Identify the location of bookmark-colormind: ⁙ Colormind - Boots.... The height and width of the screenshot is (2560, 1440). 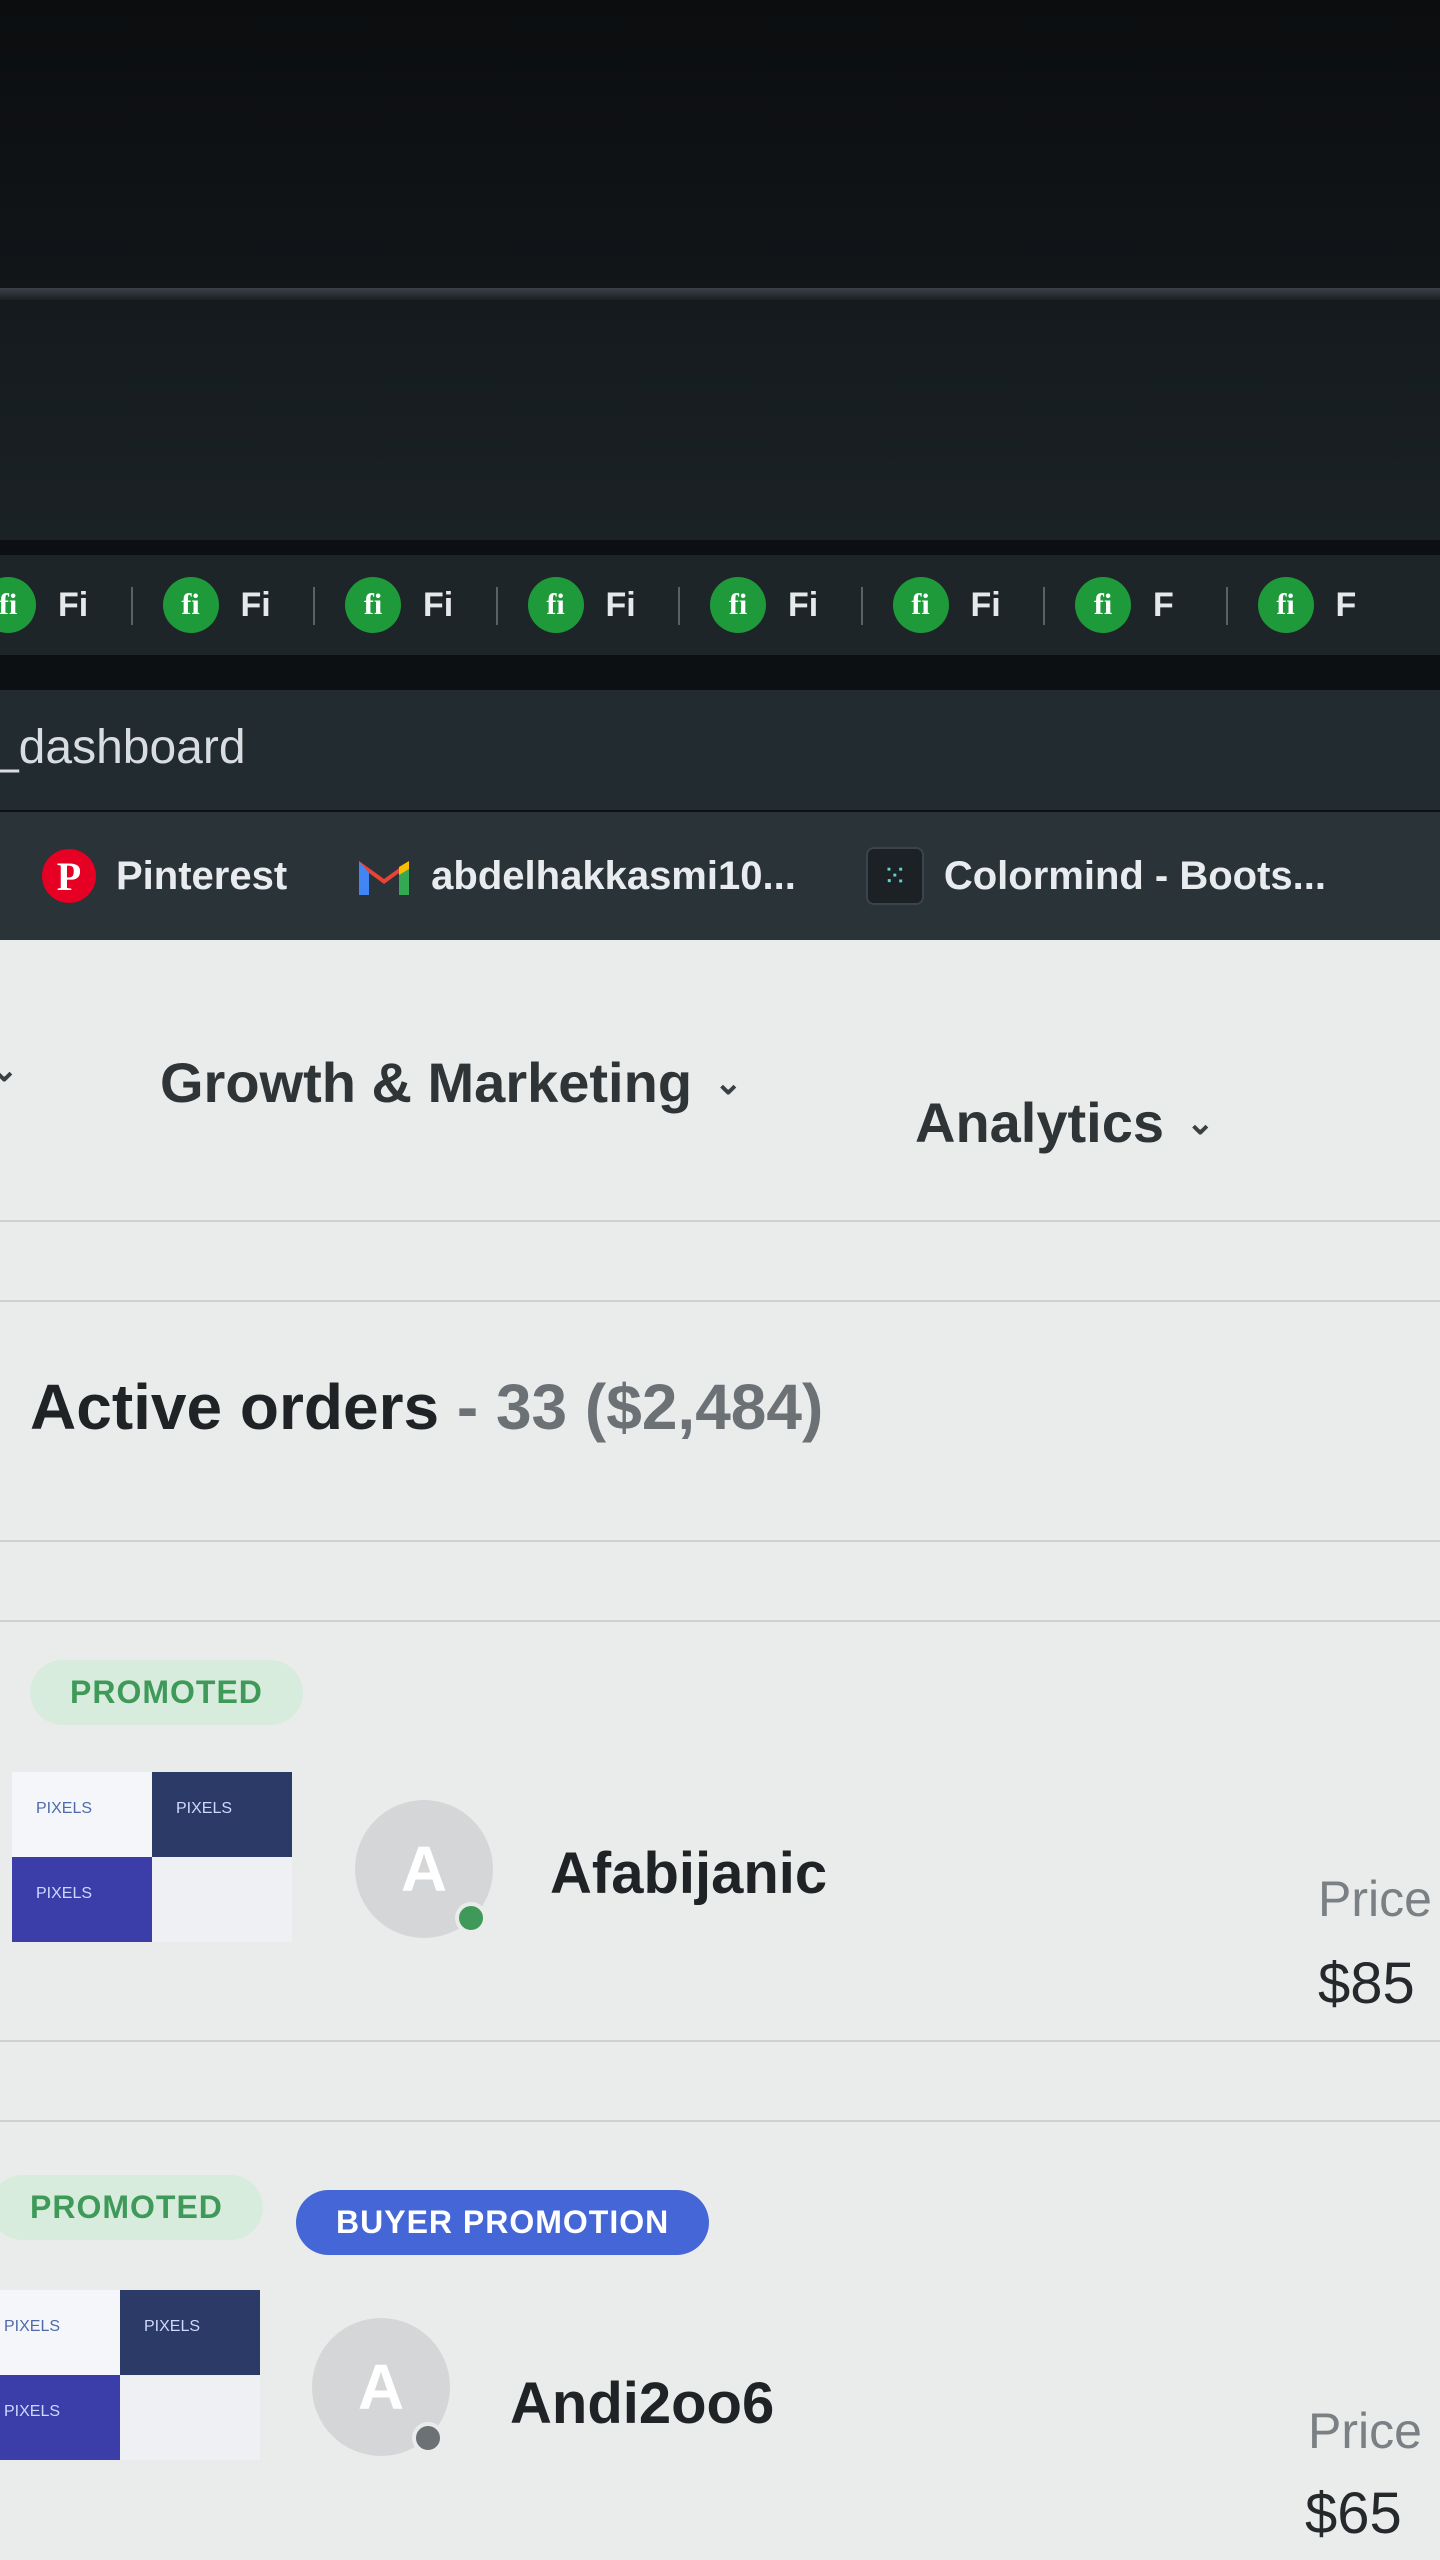
(1096, 876).